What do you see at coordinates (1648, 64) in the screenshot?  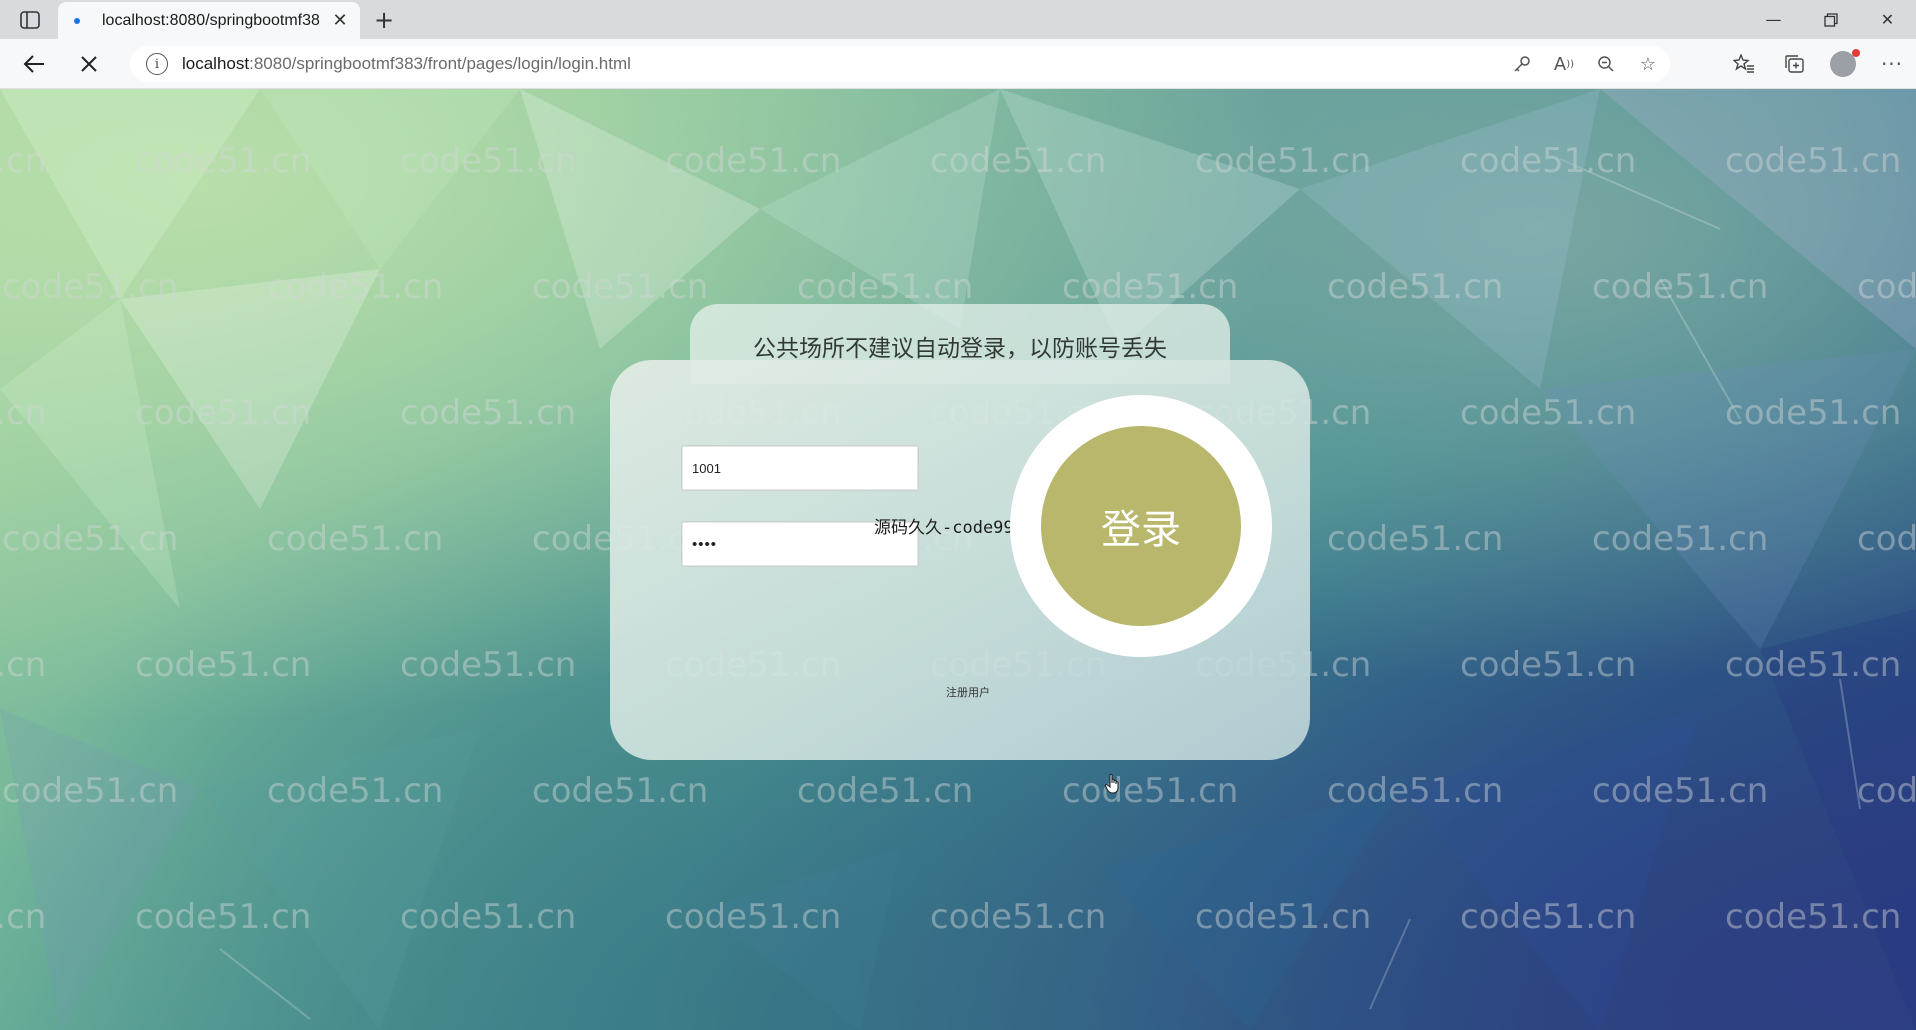 I see `star-add-icon: ☆` at bounding box center [1648, 64].